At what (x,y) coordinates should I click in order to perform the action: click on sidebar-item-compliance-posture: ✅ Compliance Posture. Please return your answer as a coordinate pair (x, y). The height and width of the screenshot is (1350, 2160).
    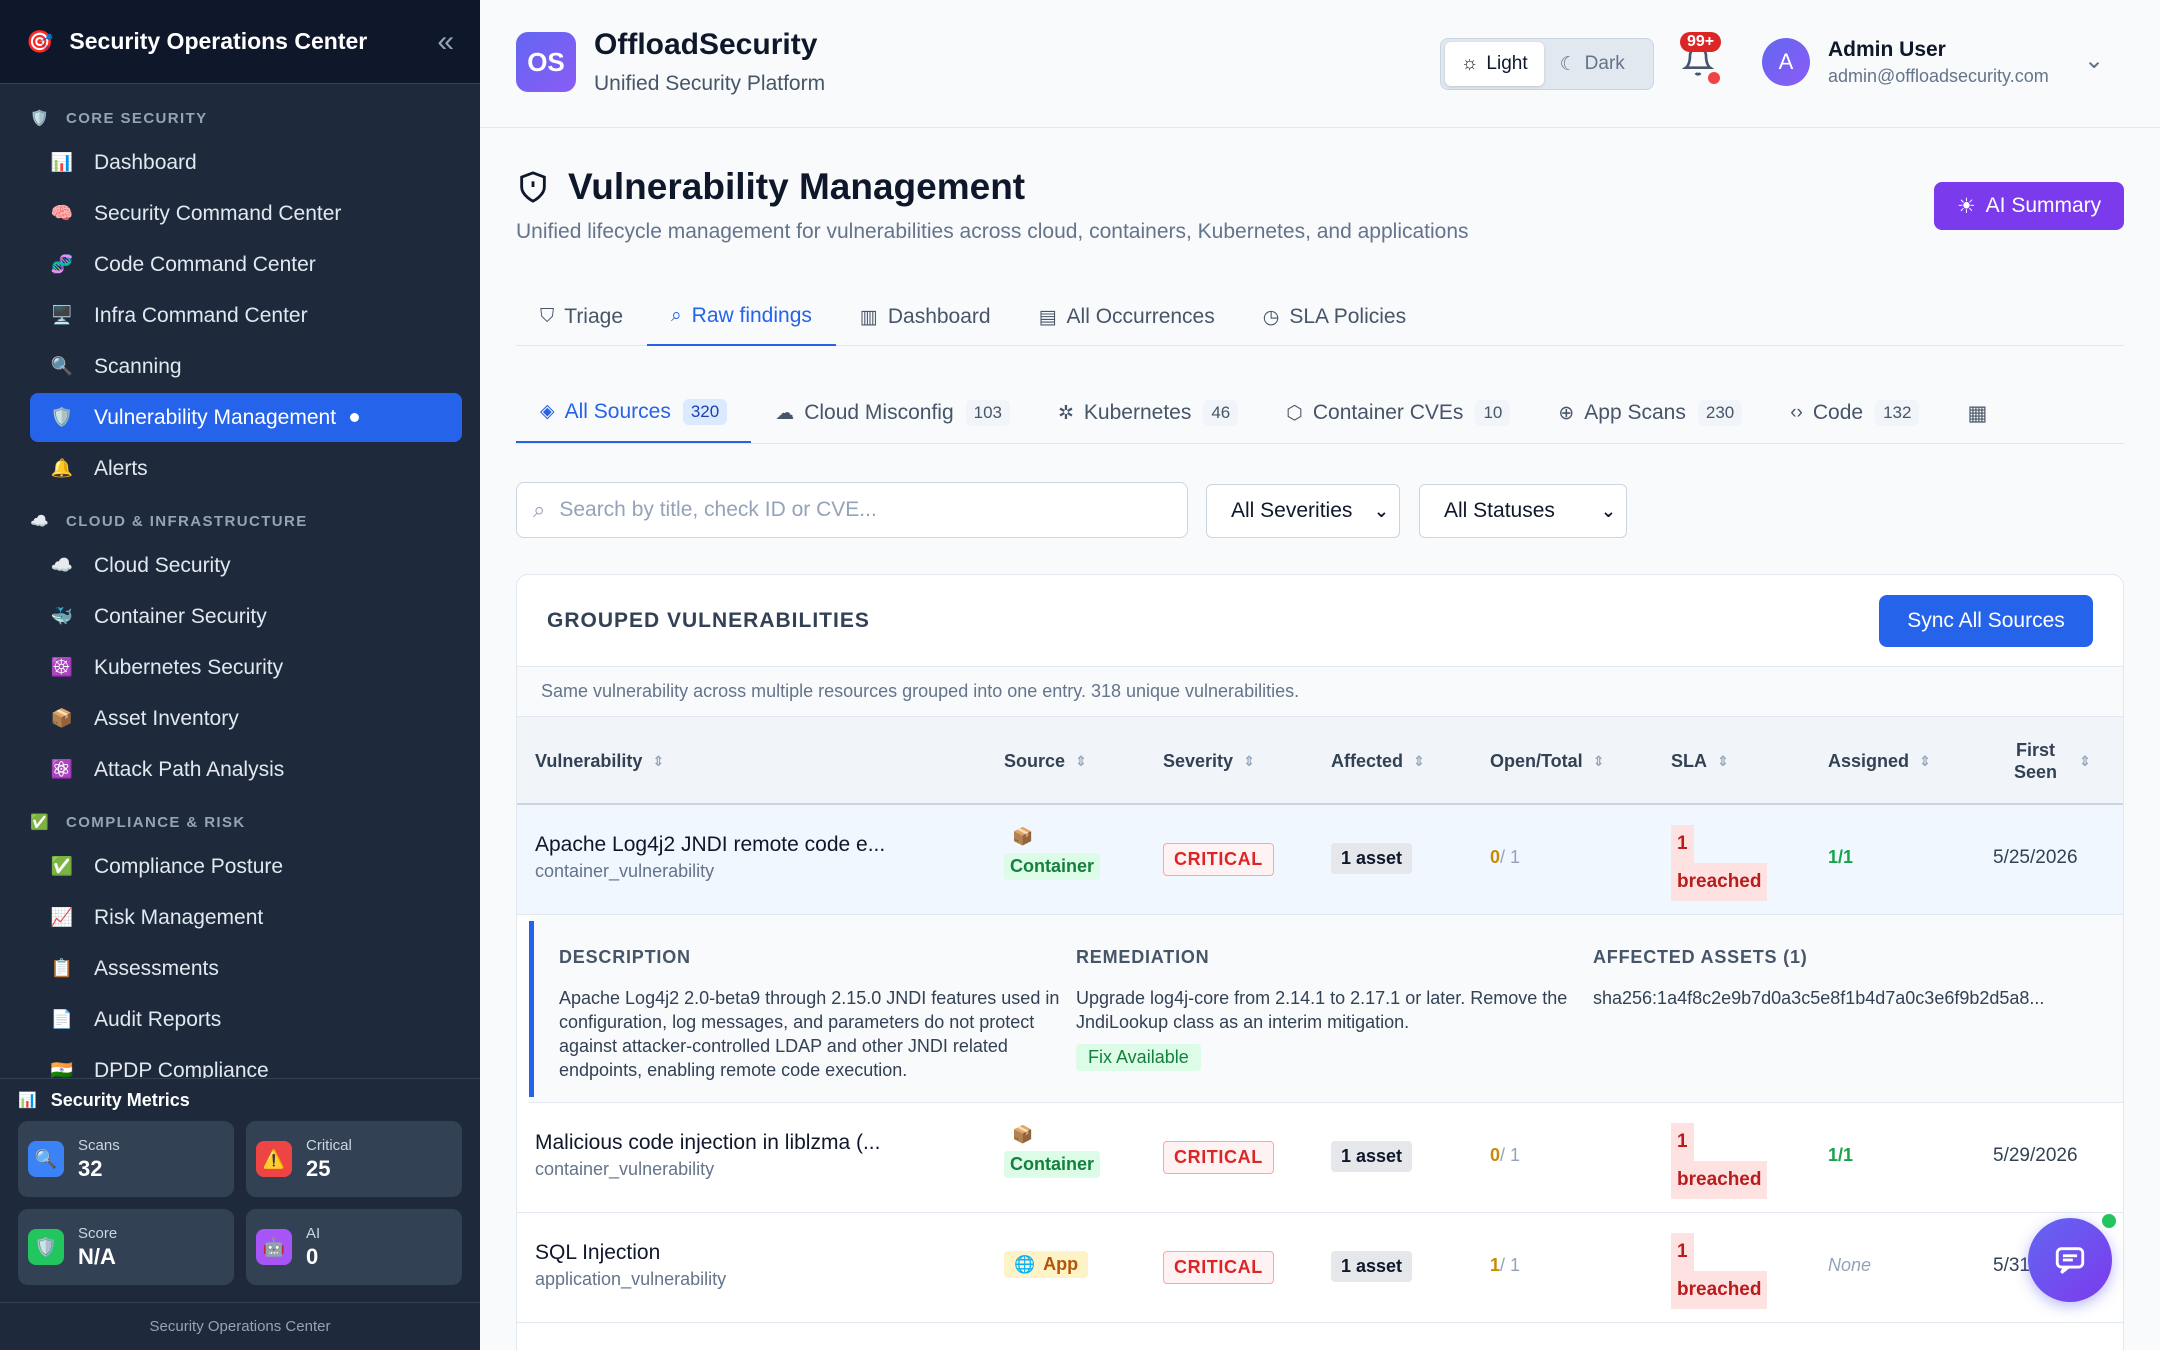
    Looking at the image, I should click on (246, 866).